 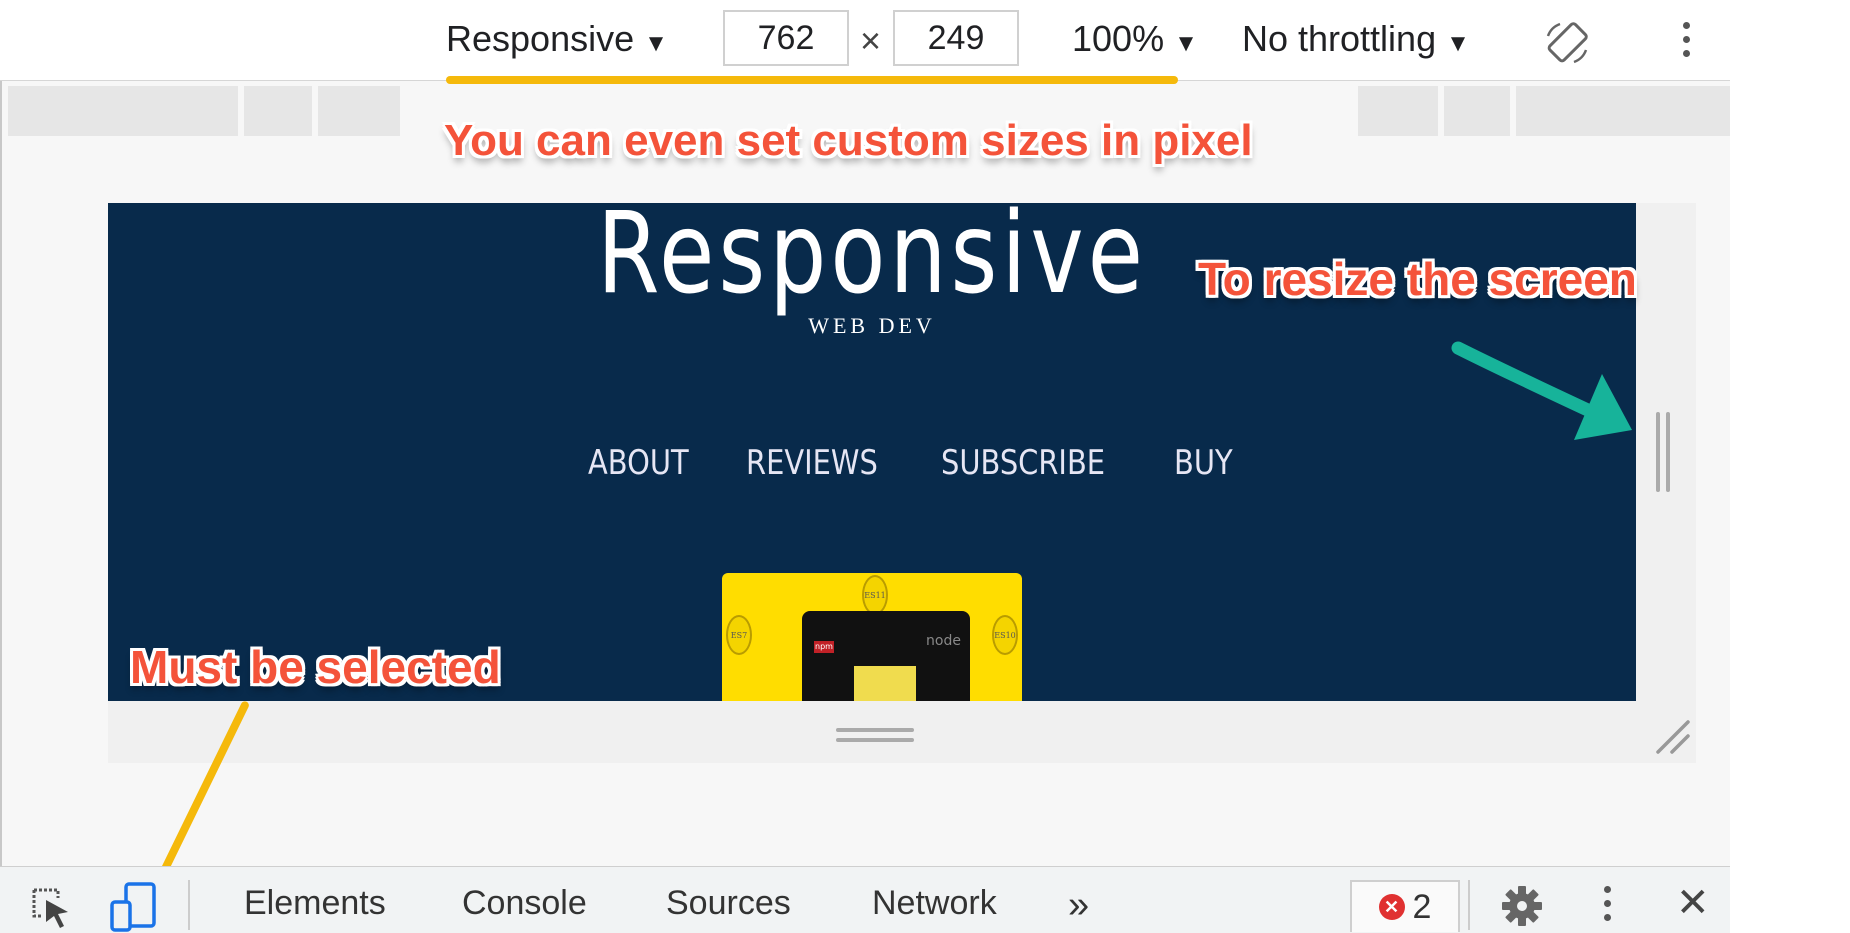 What do you see at coordinates (1005, 635) in the screenshot?
I see `badge-es10: ES10` at bounding box center [1005, 635].